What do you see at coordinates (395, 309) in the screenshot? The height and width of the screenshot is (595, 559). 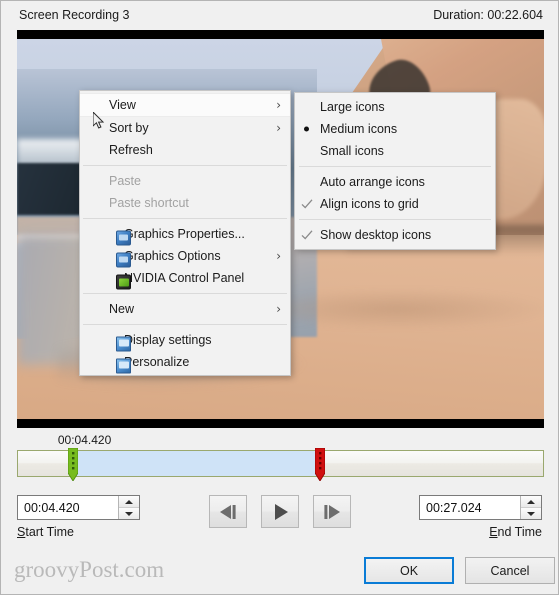 I see `sand-ridge` at bounding box center [395, 309].